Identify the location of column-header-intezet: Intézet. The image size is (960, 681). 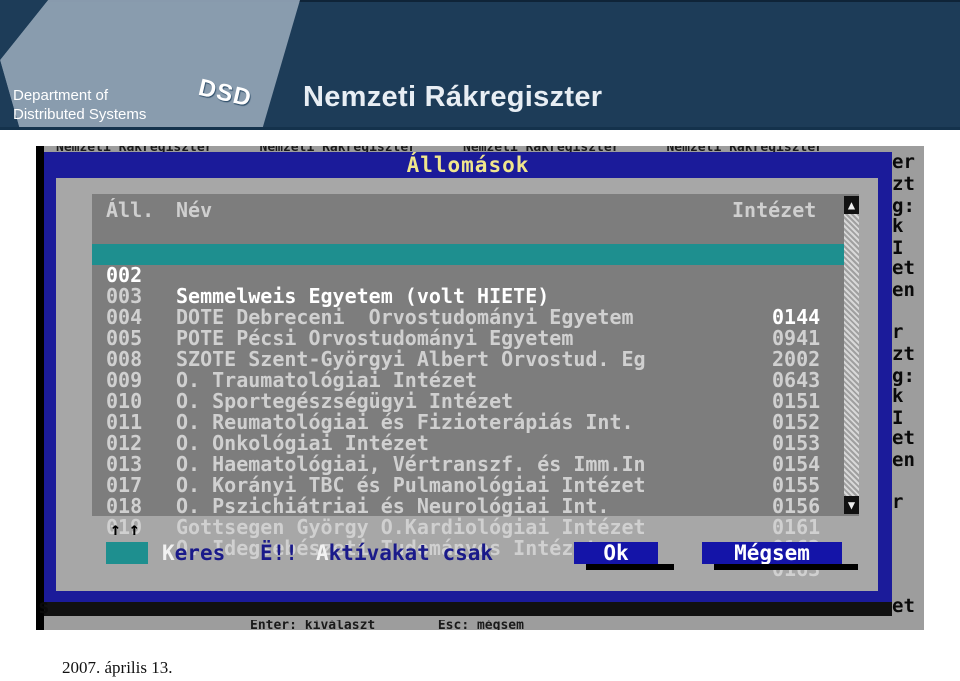
(774, 210).